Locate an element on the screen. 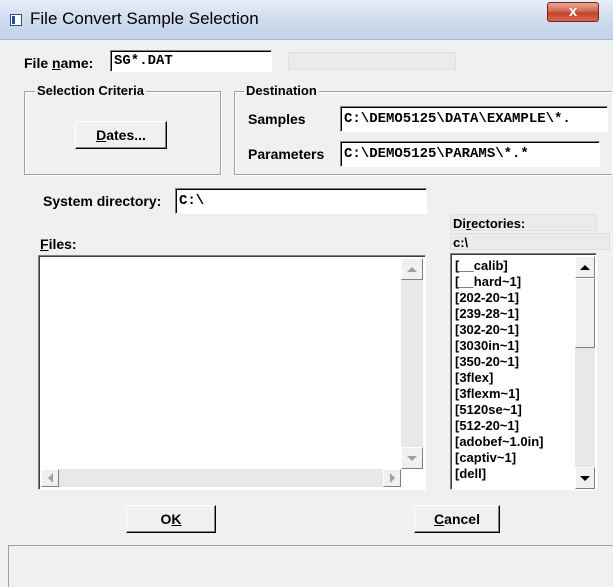 The height and width of the screenshot is (587, 613). directory-item: [5120se~1] is located at coordinates (488, 409).